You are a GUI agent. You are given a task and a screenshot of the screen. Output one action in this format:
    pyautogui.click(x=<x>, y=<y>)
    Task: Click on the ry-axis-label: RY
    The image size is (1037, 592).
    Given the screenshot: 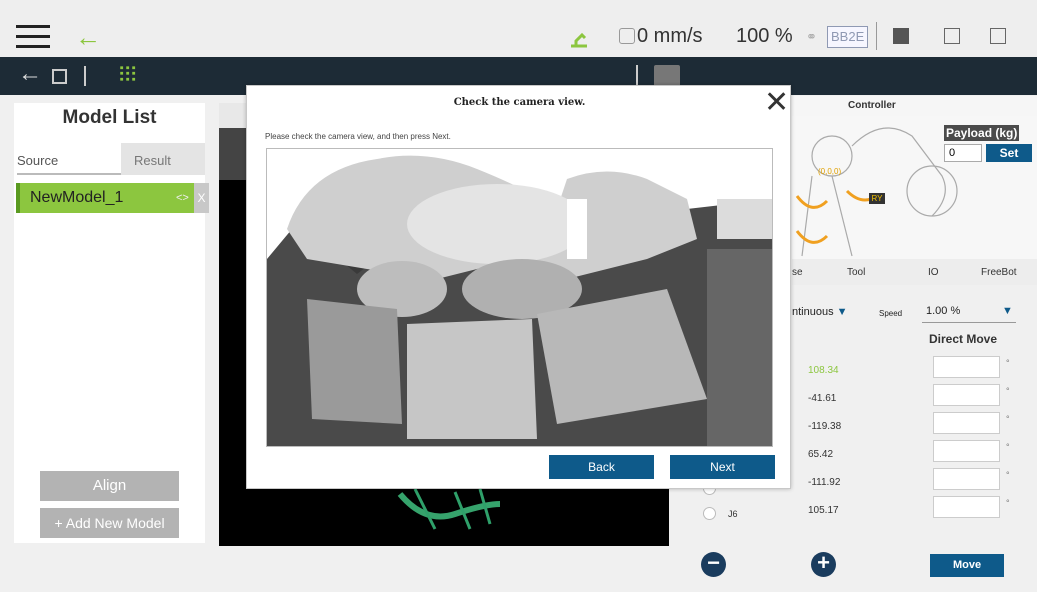 What is the action you would take?
    pyautogui.click(x=877, y=198)
    